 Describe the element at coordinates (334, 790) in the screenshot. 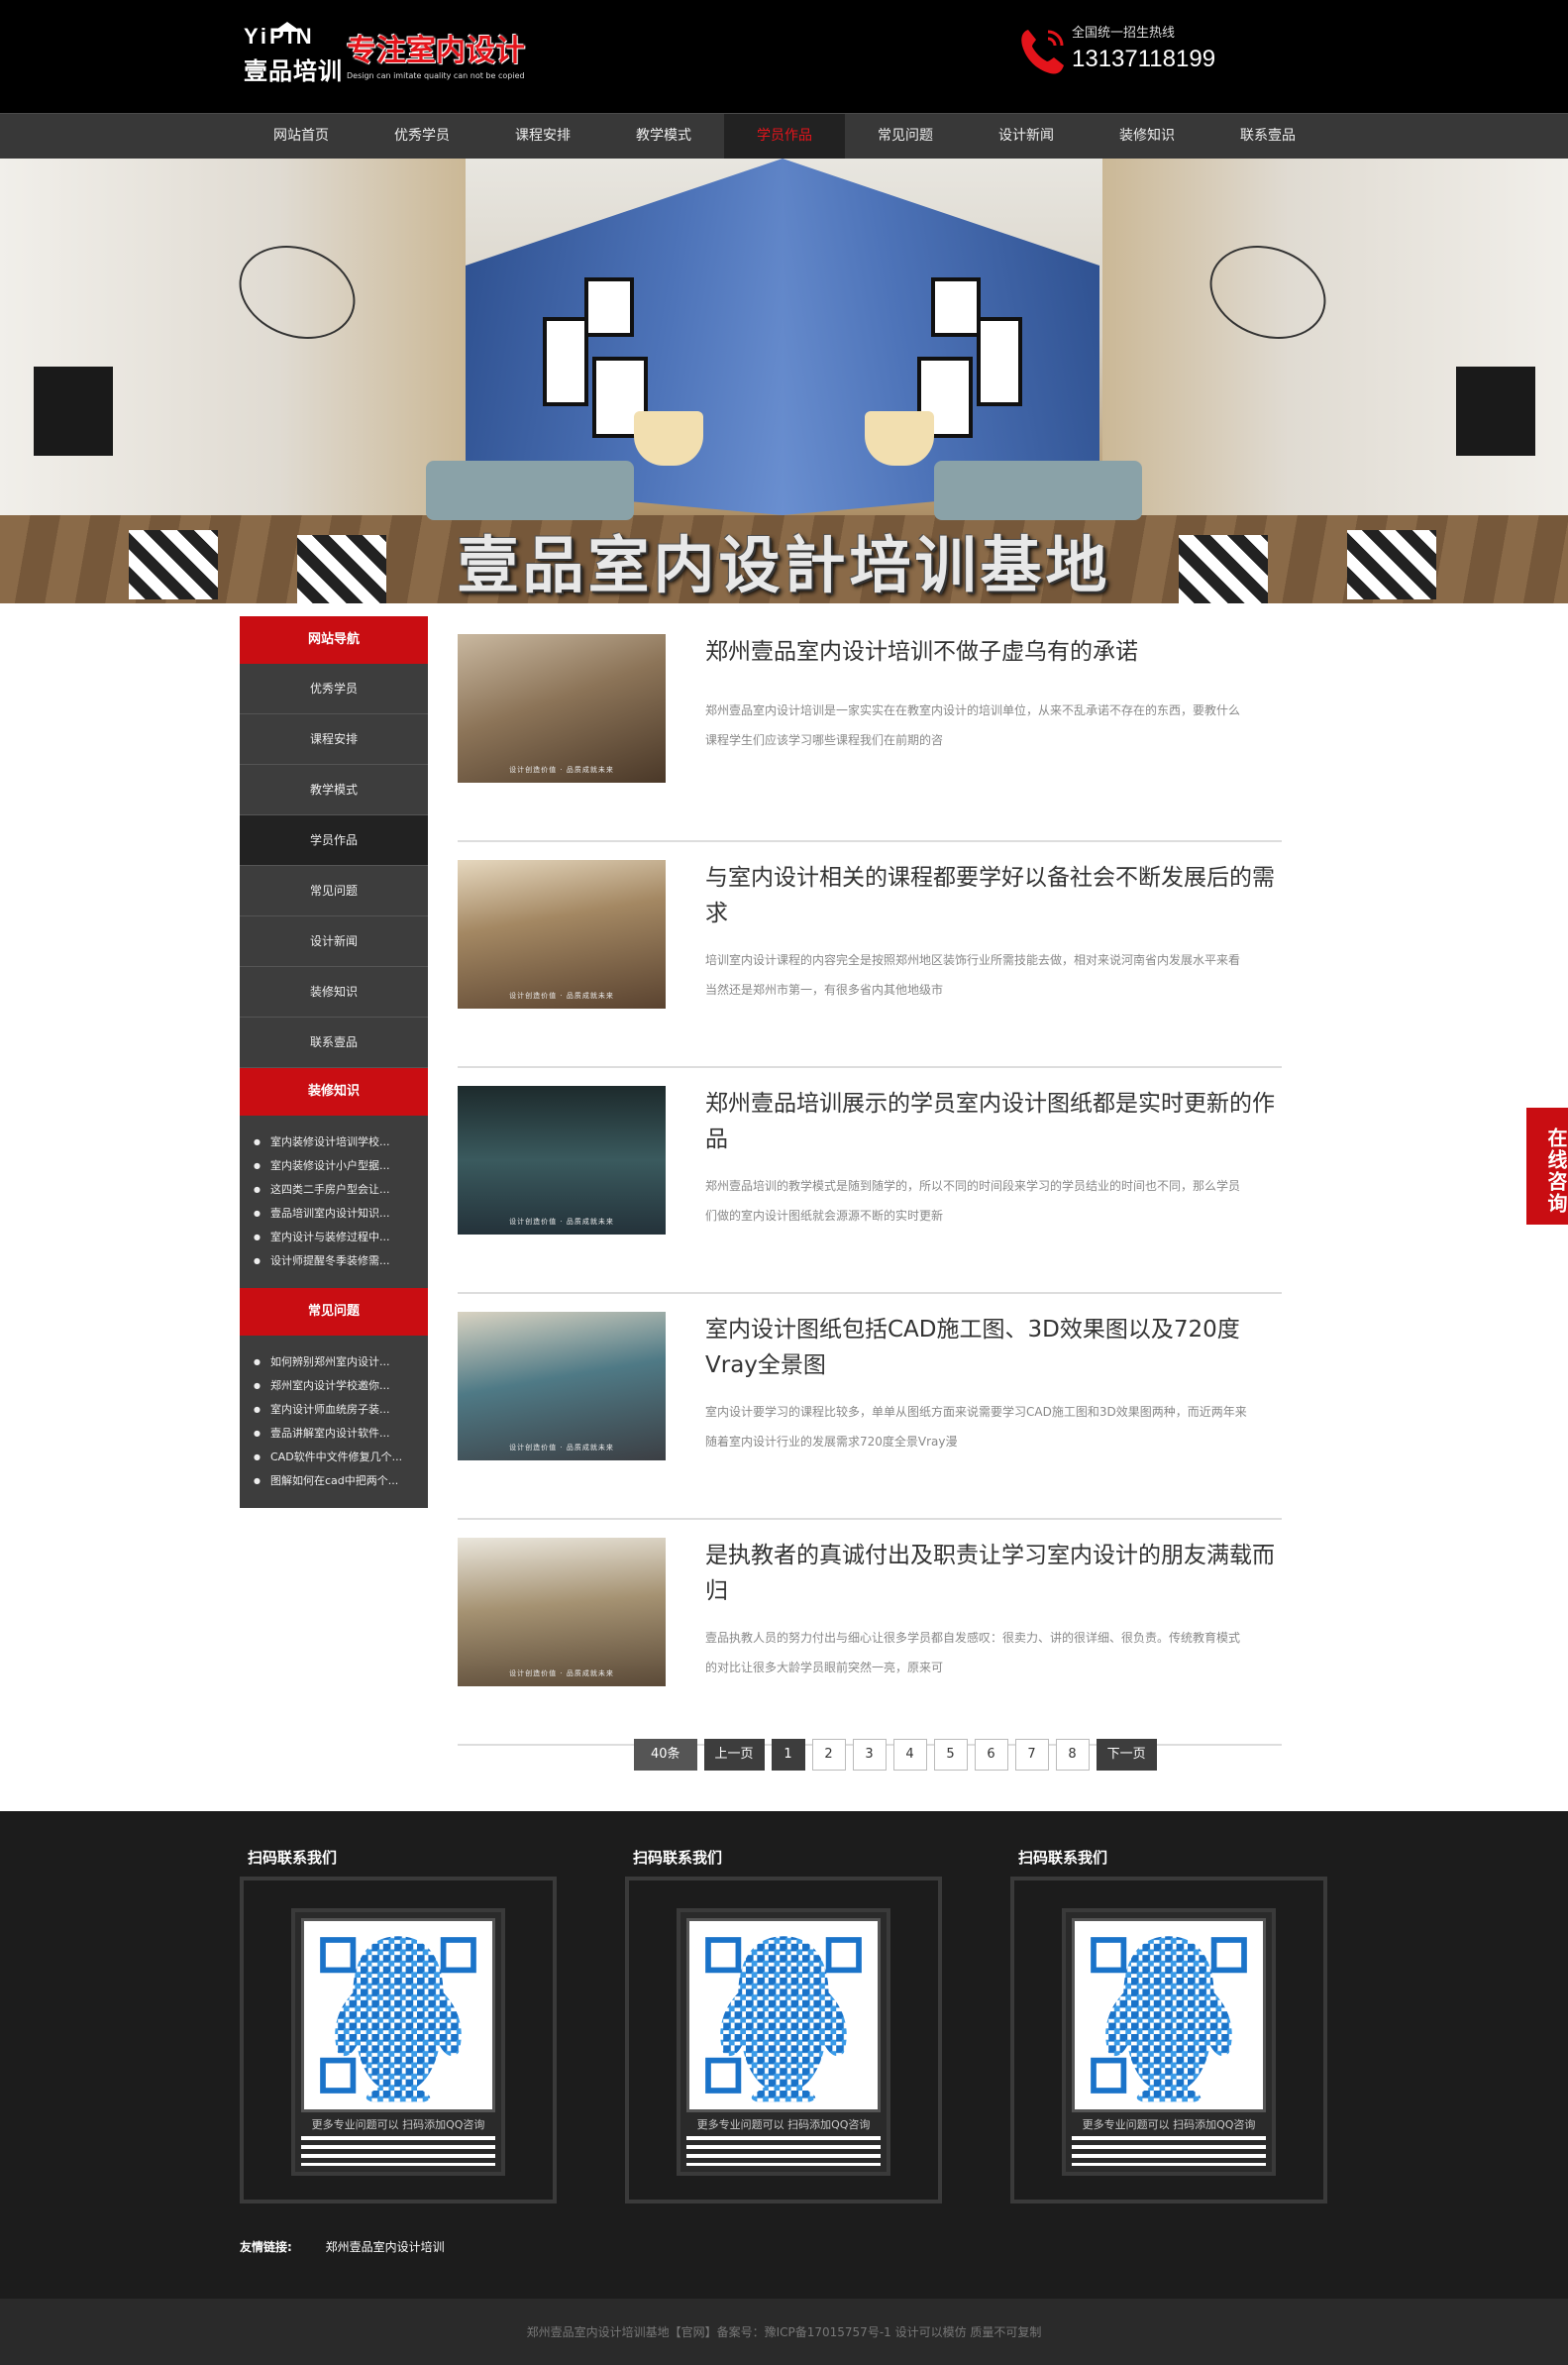

I see `sidebar-nav-item: 教学模式` at that location.